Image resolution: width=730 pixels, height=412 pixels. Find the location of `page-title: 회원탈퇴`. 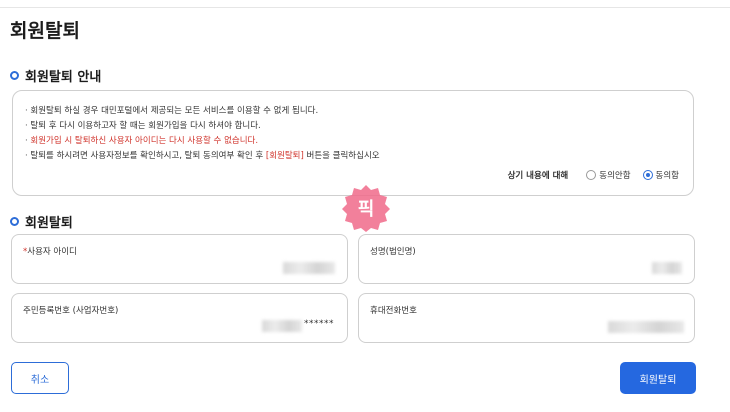

page-title: 회원탈퇴 is located at coordinates (45, 31).